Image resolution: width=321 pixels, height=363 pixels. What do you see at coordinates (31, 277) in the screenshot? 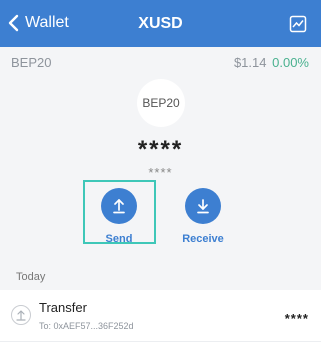
I see `section-title: Today` at bounding box center [31, 277].